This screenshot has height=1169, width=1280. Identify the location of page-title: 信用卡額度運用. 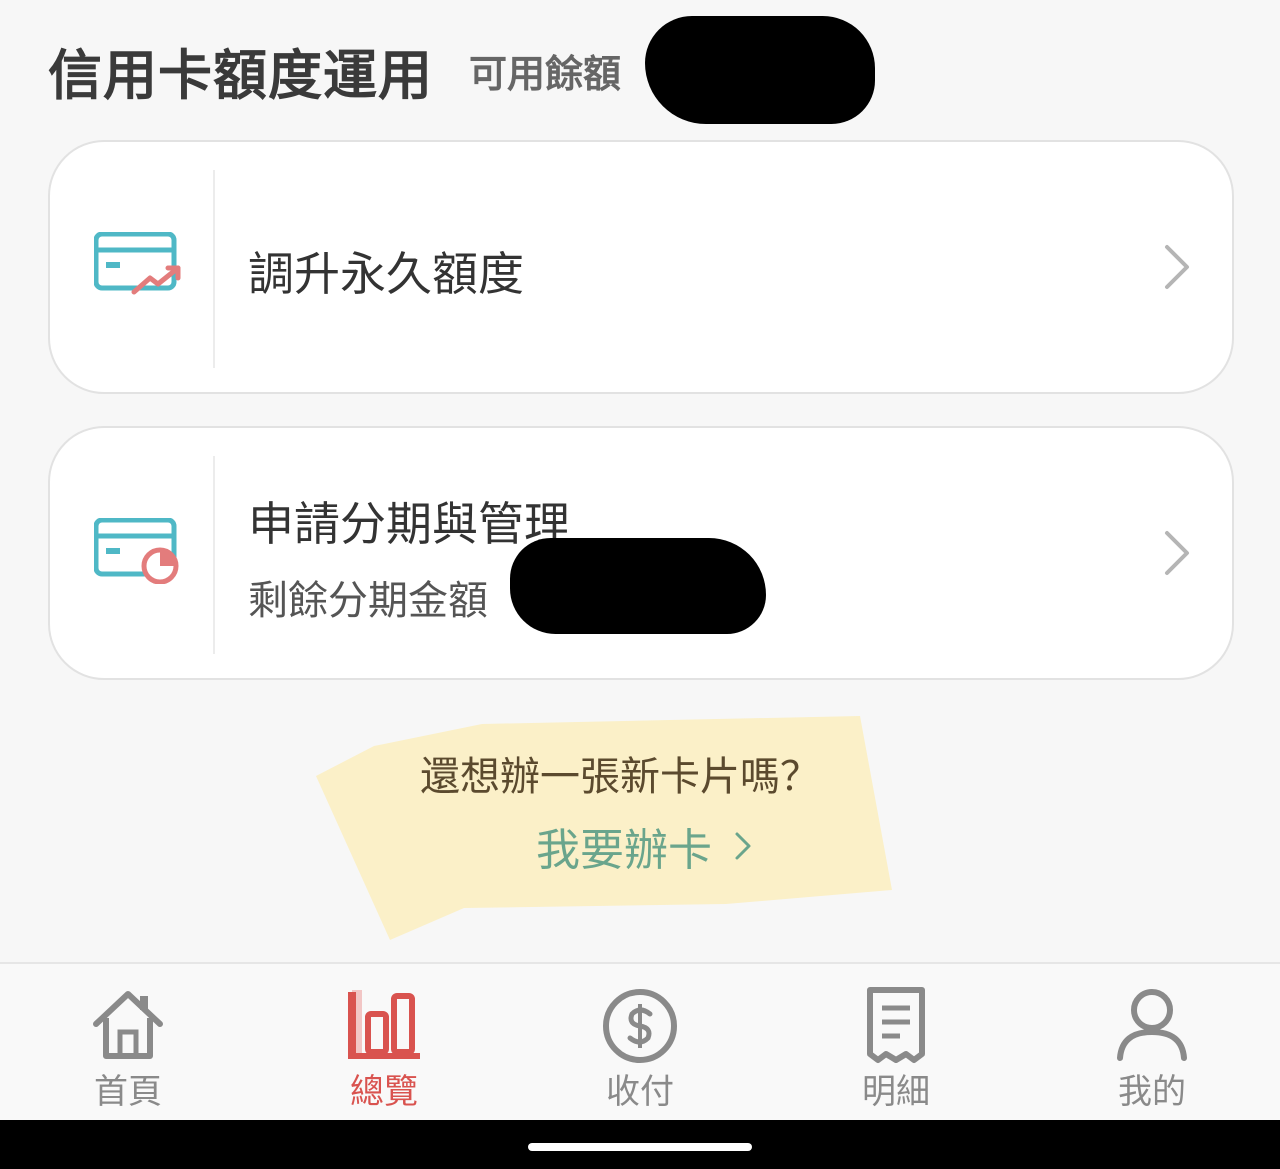
(240, 75).